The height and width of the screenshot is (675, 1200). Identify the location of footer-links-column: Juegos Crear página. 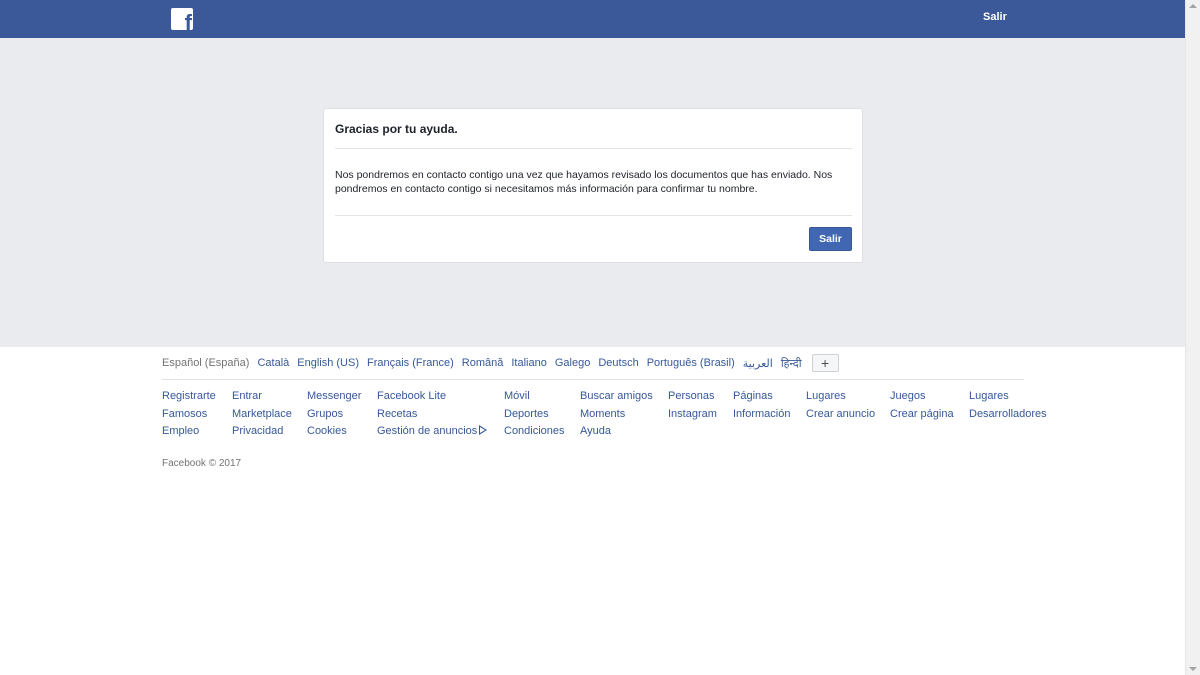
(922, 405).